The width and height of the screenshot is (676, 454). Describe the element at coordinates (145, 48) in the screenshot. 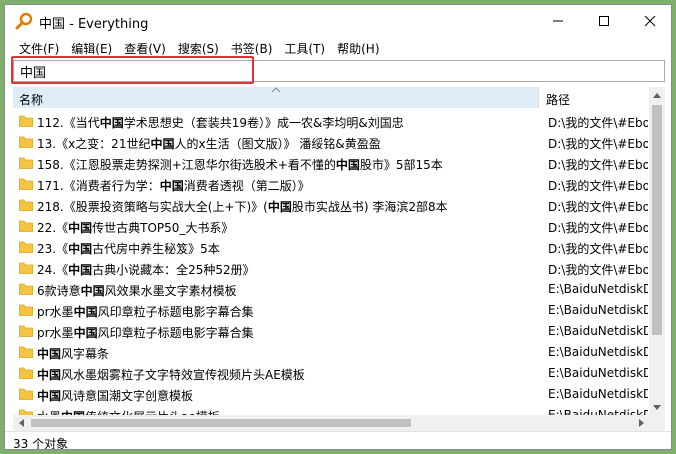

I see `menu-view: 查看(V)` at that location.